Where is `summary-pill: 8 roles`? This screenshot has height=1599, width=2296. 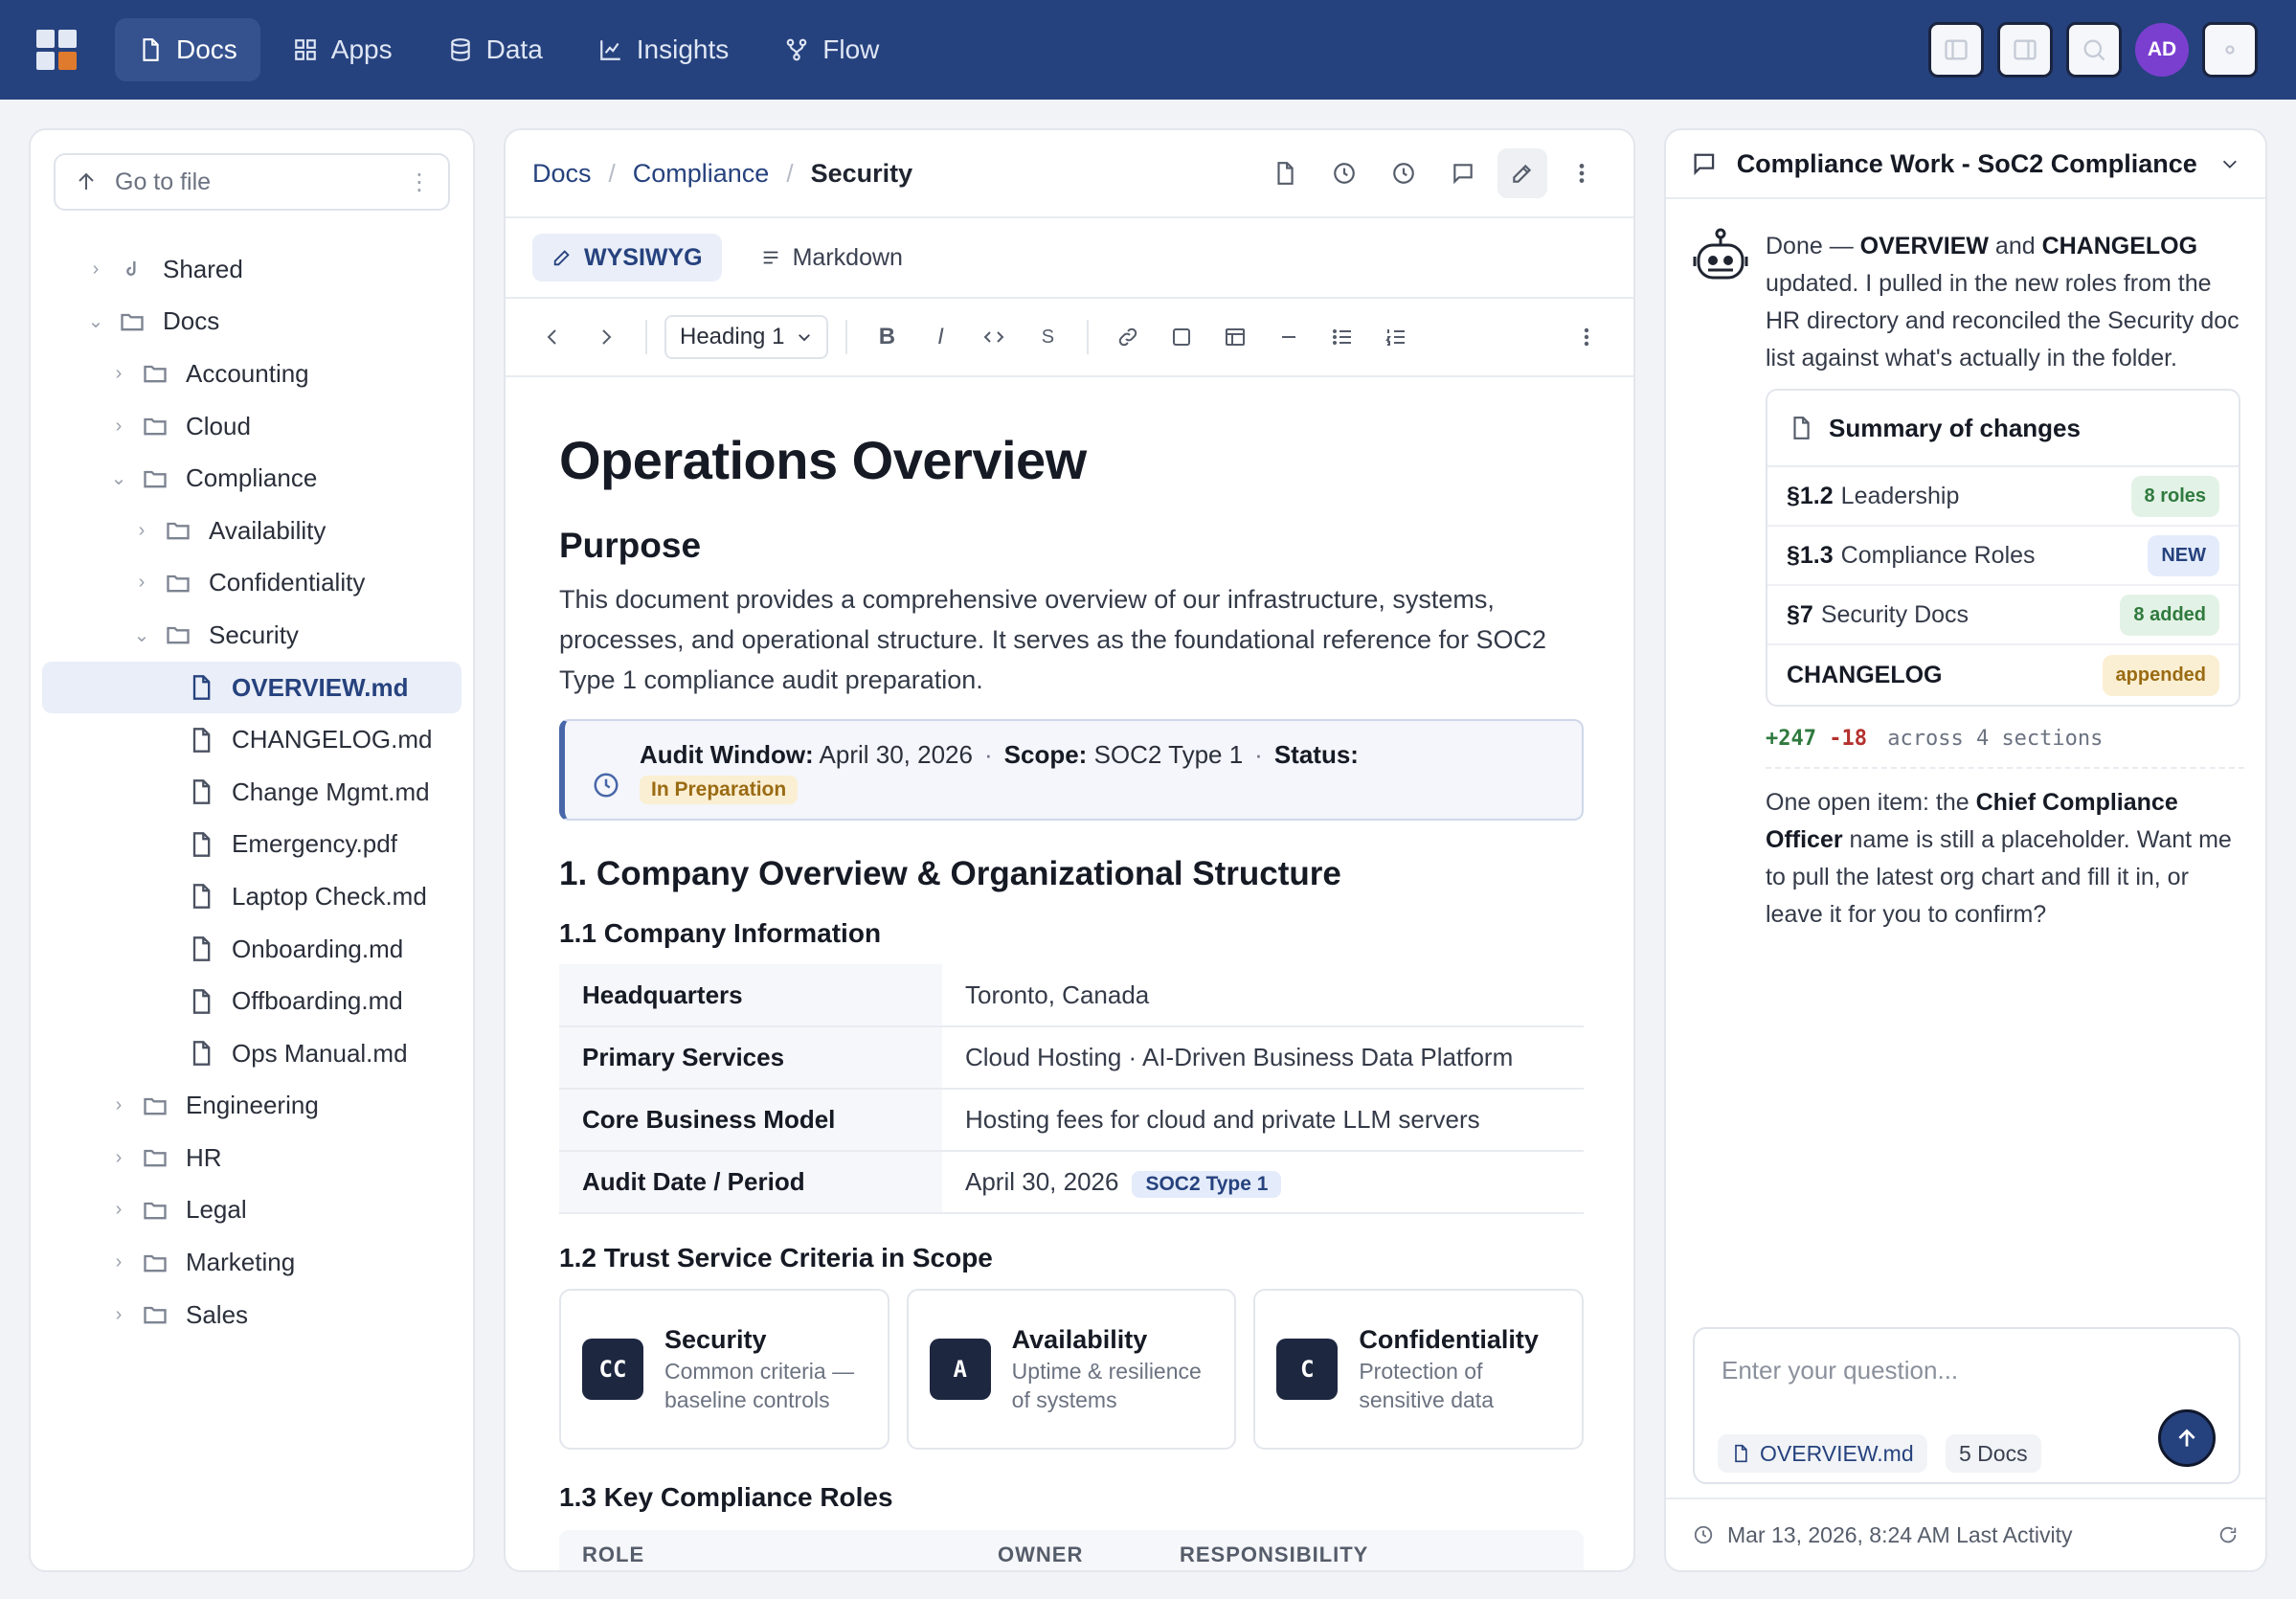 summary-pill: 8 roles is located at coordinates (2174, 496).